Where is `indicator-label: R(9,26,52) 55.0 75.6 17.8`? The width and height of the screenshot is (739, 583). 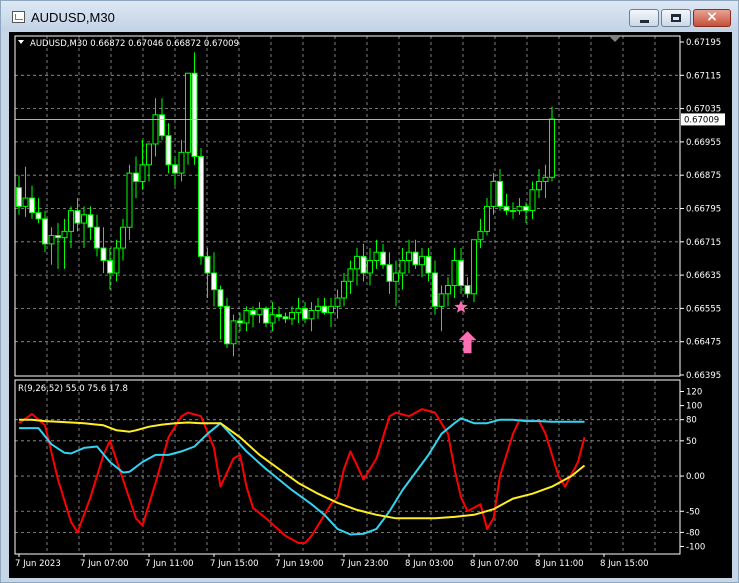 indicator-label: R(9,26,52) 55.0 75.6 17.8 is located at coordinates (73, 389).